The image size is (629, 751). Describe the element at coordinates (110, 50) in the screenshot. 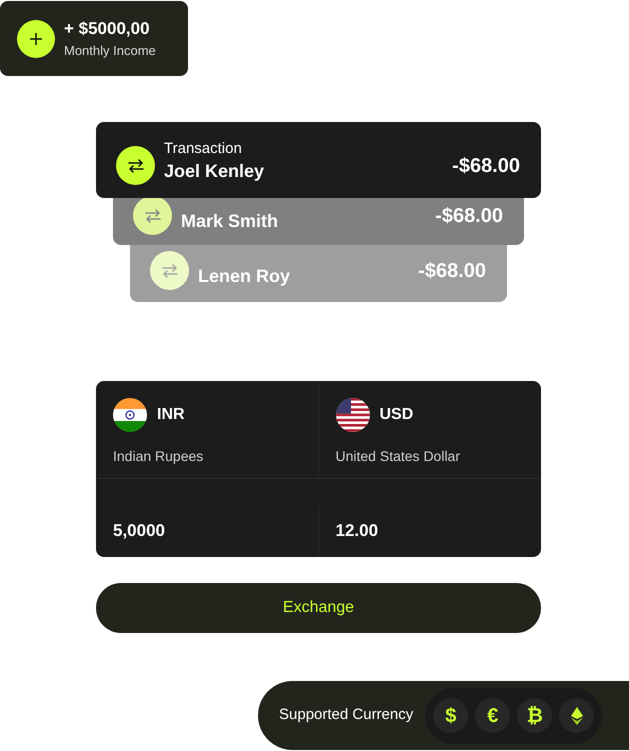

I see `income-label: Monthly Income` at that location.